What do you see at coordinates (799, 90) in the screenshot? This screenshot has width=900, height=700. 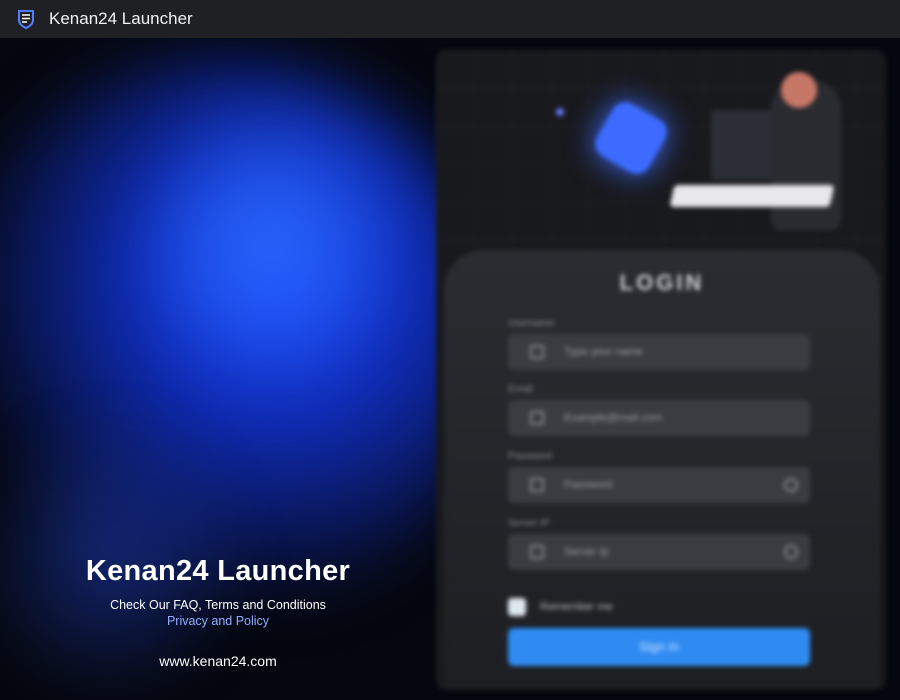 I see `person-head-illustration` at bounding box center [799, 90].